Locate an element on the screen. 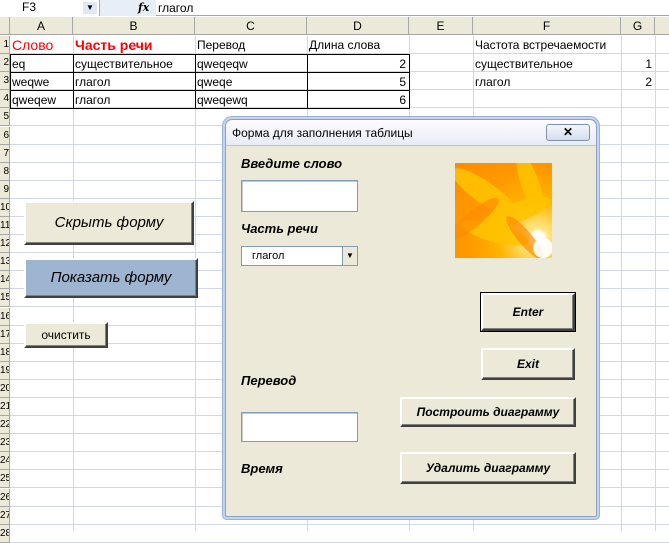 This screenshot has width=669, height=543. row-header: 3 is located at coordinates (5, 81).